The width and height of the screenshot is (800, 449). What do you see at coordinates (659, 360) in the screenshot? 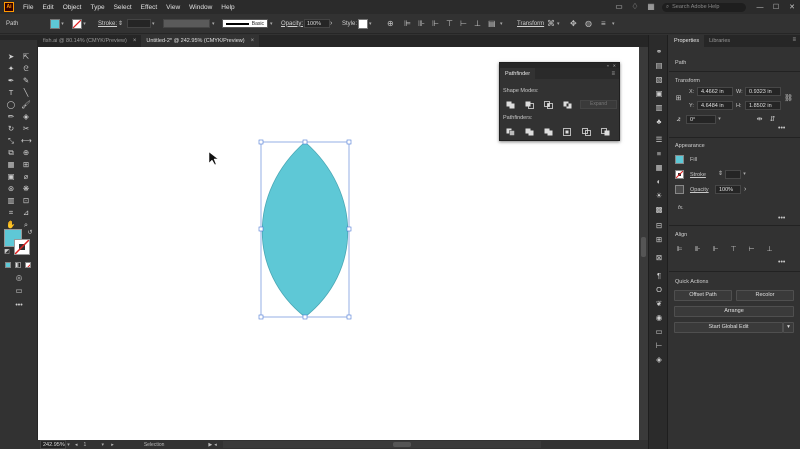
I see `layers-panel-icon: ◈` at bounding box center [659, 360].